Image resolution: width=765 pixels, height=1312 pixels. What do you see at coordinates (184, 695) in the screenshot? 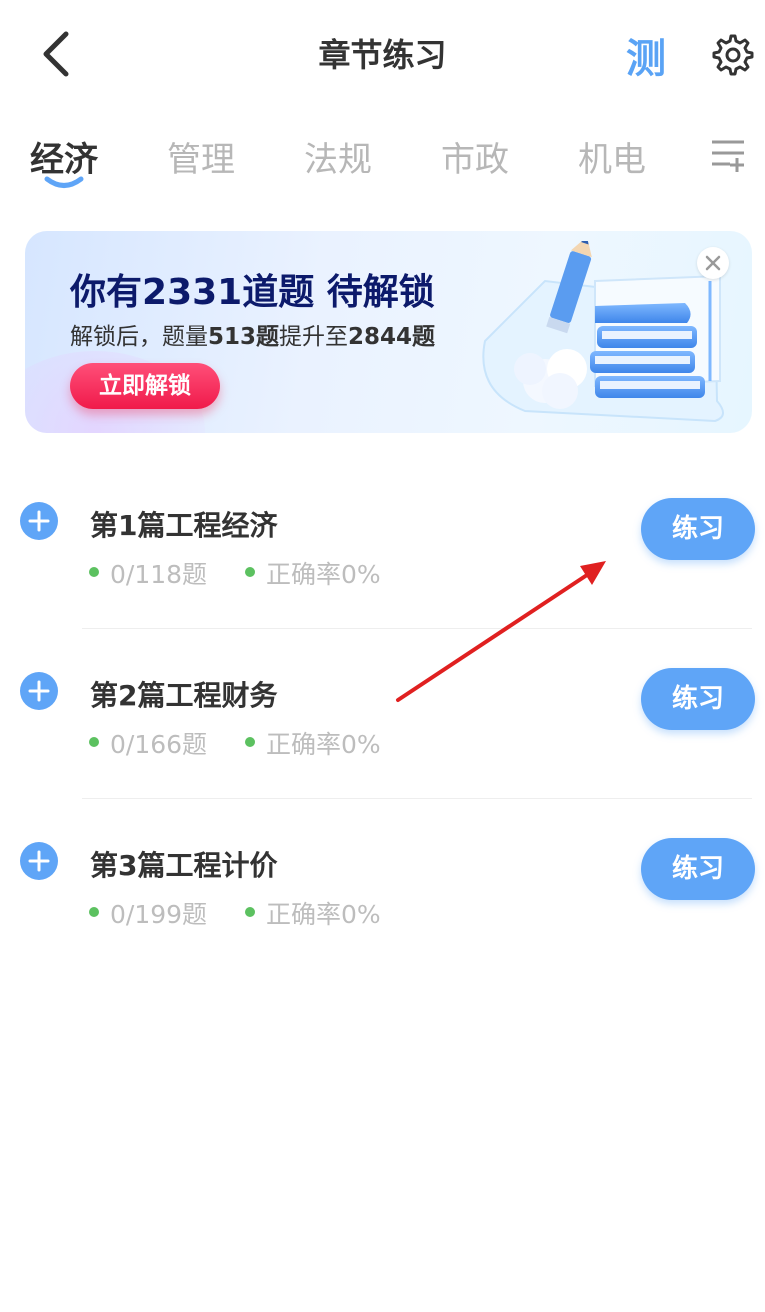
I see `chapter-title: 第2篇工程财务` at bounding box center [184, 695].